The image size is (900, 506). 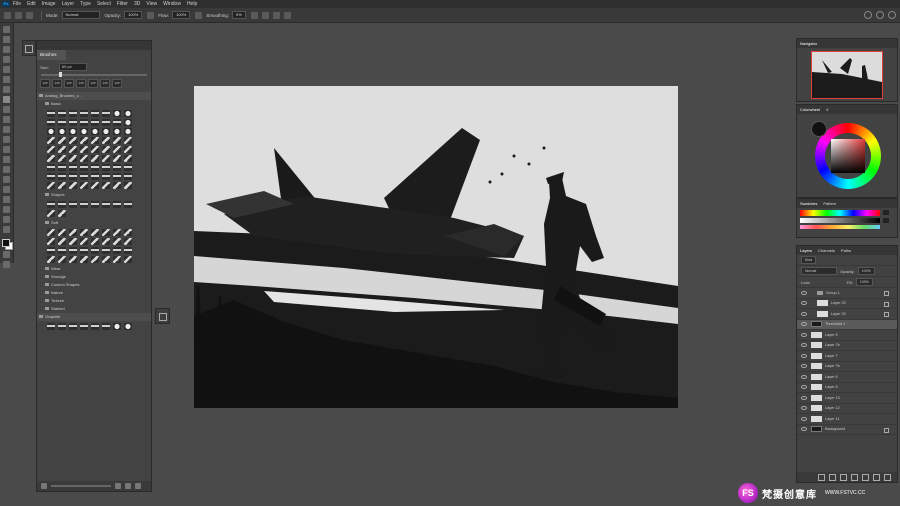 I want to click on gradient-tool-icon, so click(x=6, y=139).